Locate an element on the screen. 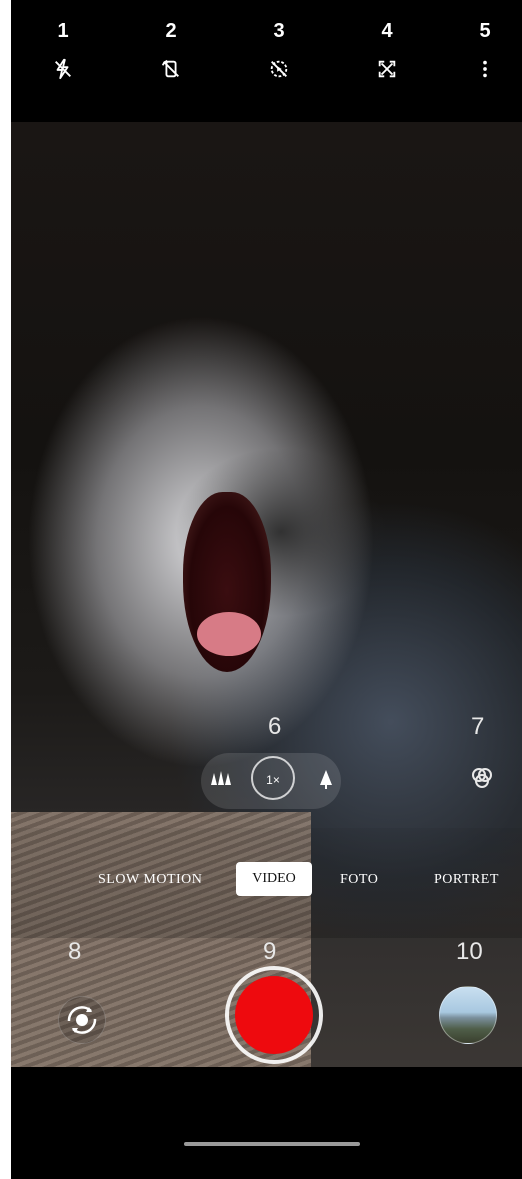 This screenshot has height=1179, width=522. top-toolbar: 1 2 3 4 5 is located at coordinates (266, 61).